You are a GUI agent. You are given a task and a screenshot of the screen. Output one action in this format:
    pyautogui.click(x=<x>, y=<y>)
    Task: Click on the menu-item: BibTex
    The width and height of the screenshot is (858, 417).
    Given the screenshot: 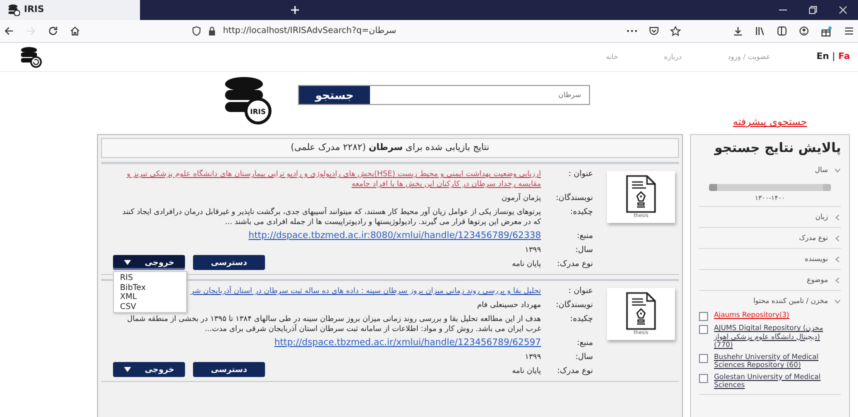 What is the action you would take?
    pyautogui.click(x=150, y=287)
    